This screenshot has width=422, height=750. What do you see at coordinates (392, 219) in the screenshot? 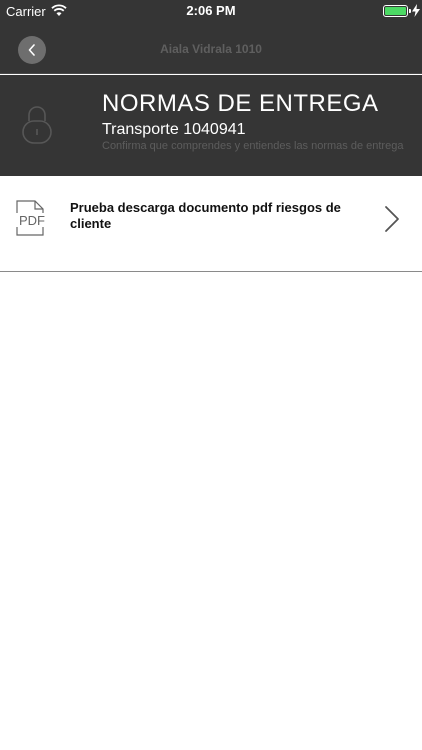
I see `chevron-right-icon` at bounding box center [392, 219].